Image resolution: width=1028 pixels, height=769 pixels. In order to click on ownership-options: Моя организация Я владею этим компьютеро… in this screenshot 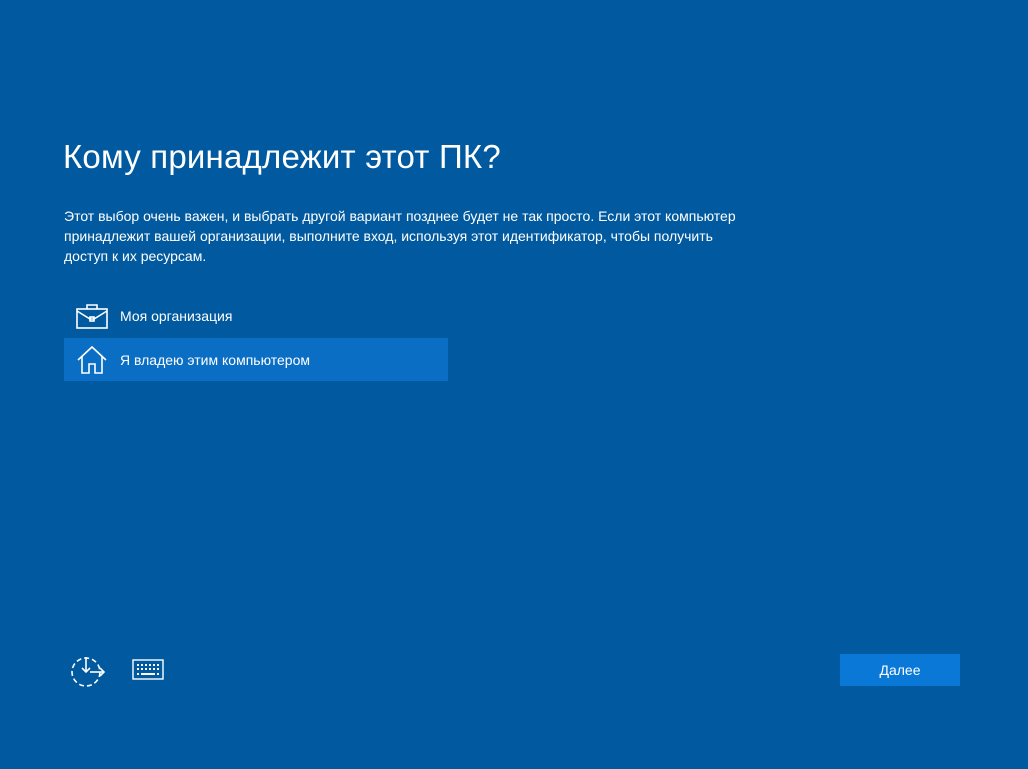, I will do `click(256, 338)`.